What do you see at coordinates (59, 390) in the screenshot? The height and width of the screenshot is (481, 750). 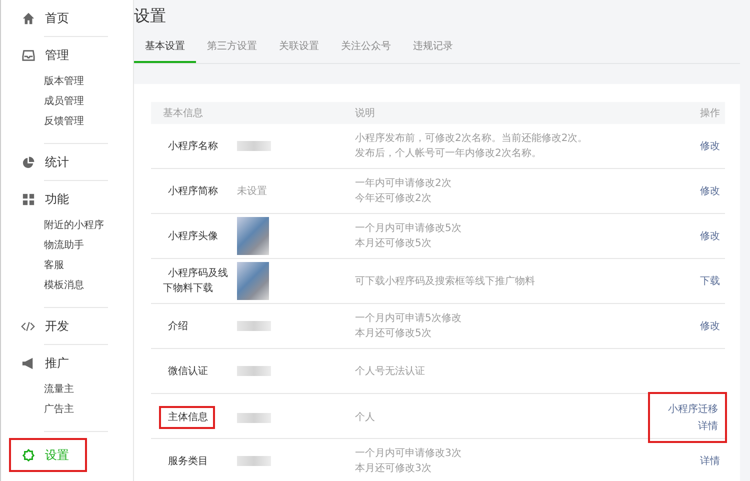 I see `sidebar-subitem: 流量主` at bounding box center [59, 390].